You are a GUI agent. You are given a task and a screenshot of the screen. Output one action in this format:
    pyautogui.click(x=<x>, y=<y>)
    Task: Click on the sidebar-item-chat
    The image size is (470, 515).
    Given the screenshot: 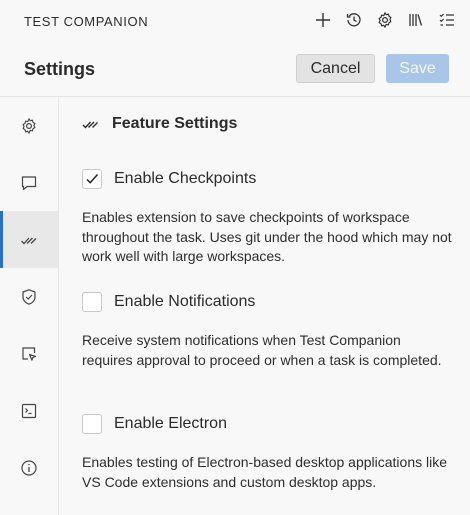 What is the action you would take?
    pyautogui.click(x=29, y=182)
    